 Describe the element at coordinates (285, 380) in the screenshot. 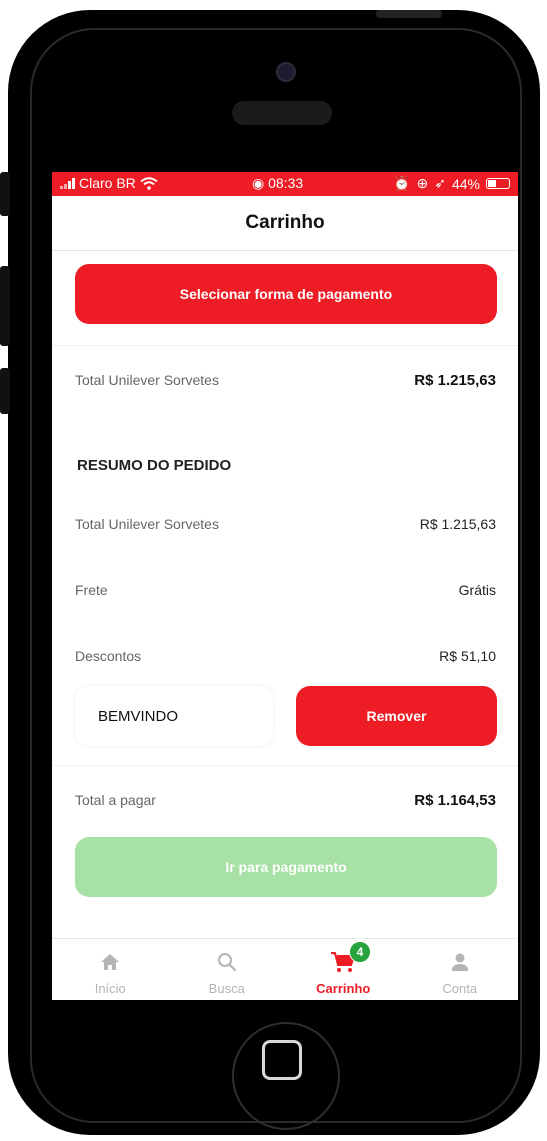

I see `store-total-row: Total Unilever Sorvetes R$ 1.215,63` at that location.